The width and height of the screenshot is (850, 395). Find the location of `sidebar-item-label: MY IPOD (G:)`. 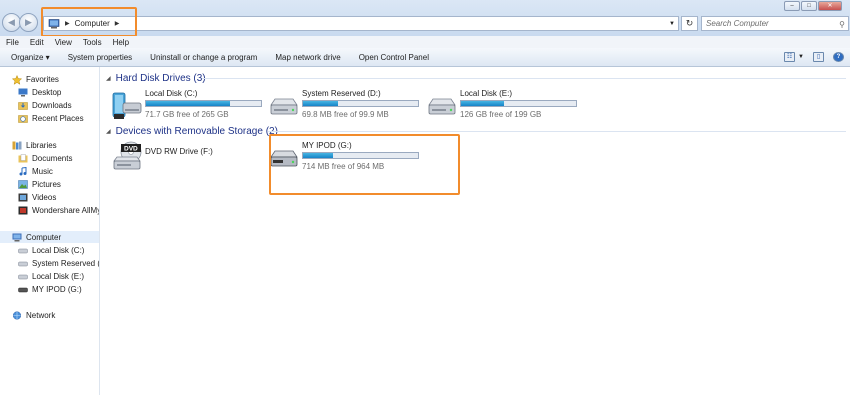

sidebar-item-label: MY IPOD (G:) is located at coordinates (57, 289).